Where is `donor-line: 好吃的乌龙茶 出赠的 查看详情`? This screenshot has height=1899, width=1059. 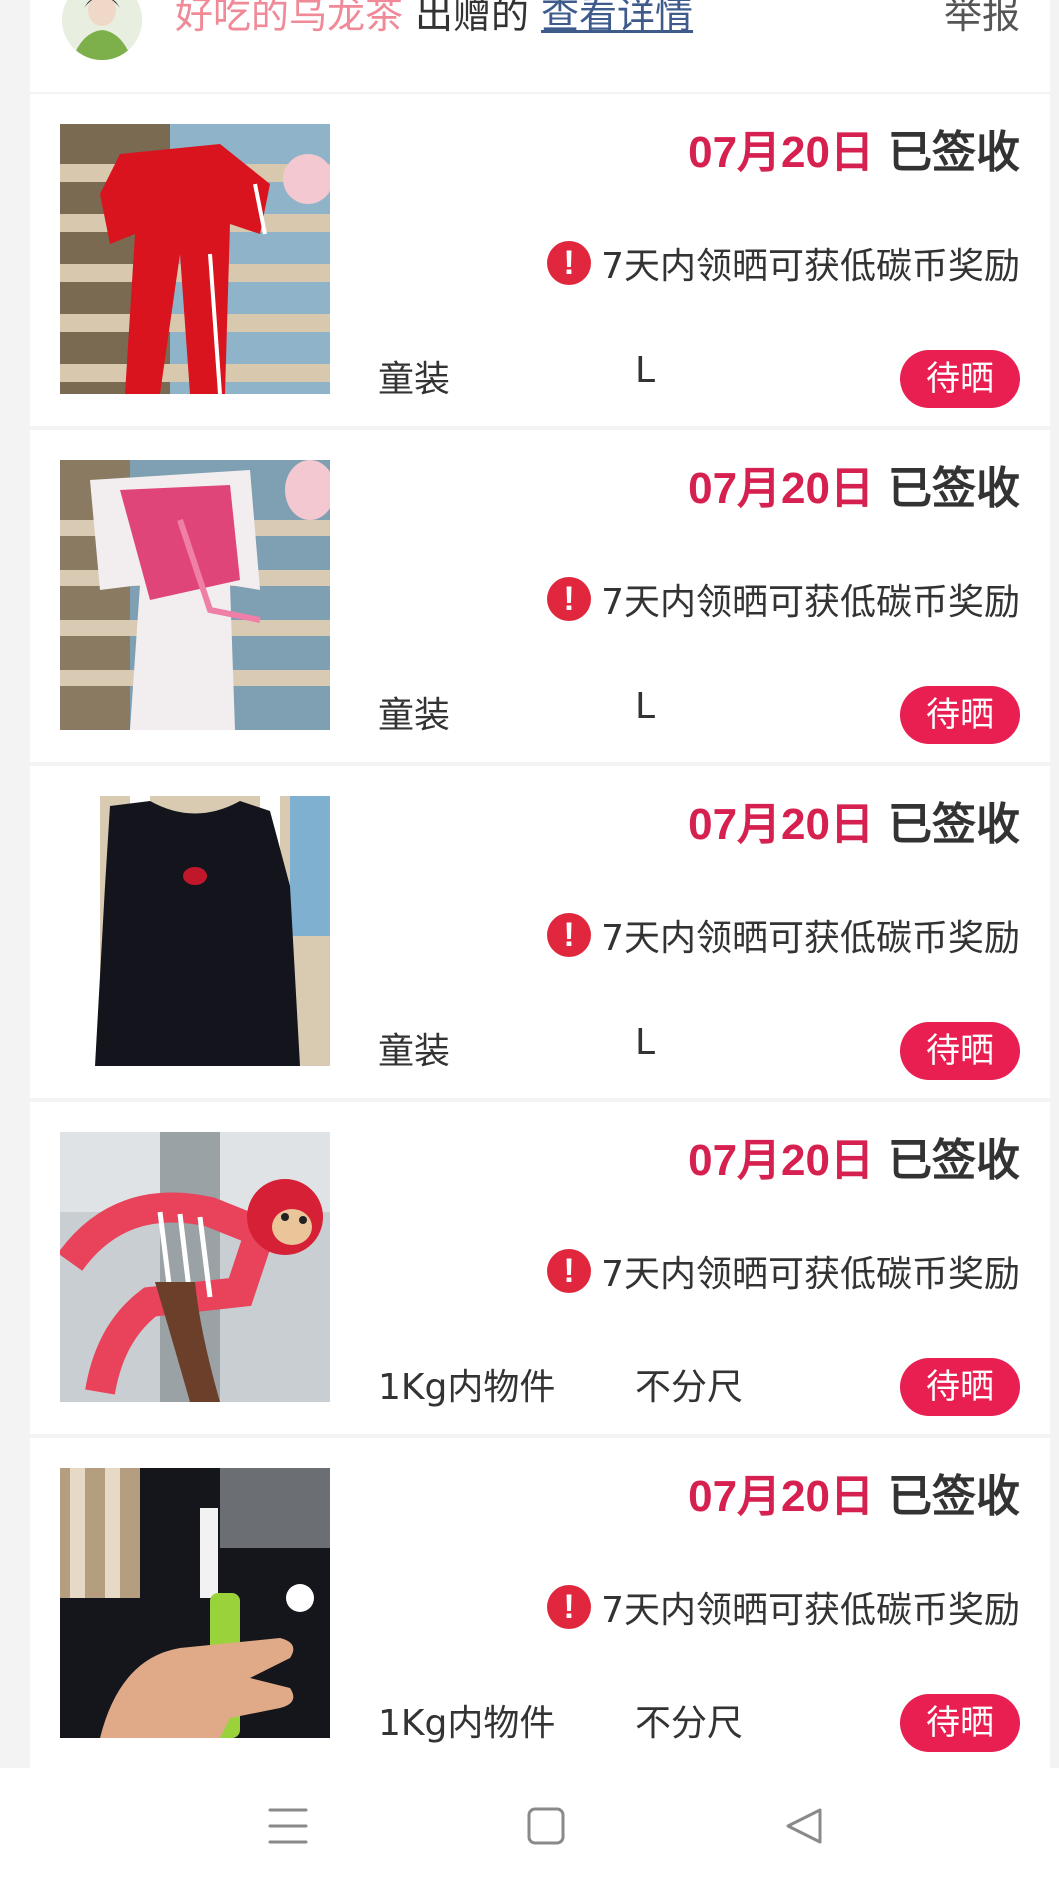
donor-line: 好吃的乌龙茶 出赠的 查看详情 is located at coordinates (434, 20).